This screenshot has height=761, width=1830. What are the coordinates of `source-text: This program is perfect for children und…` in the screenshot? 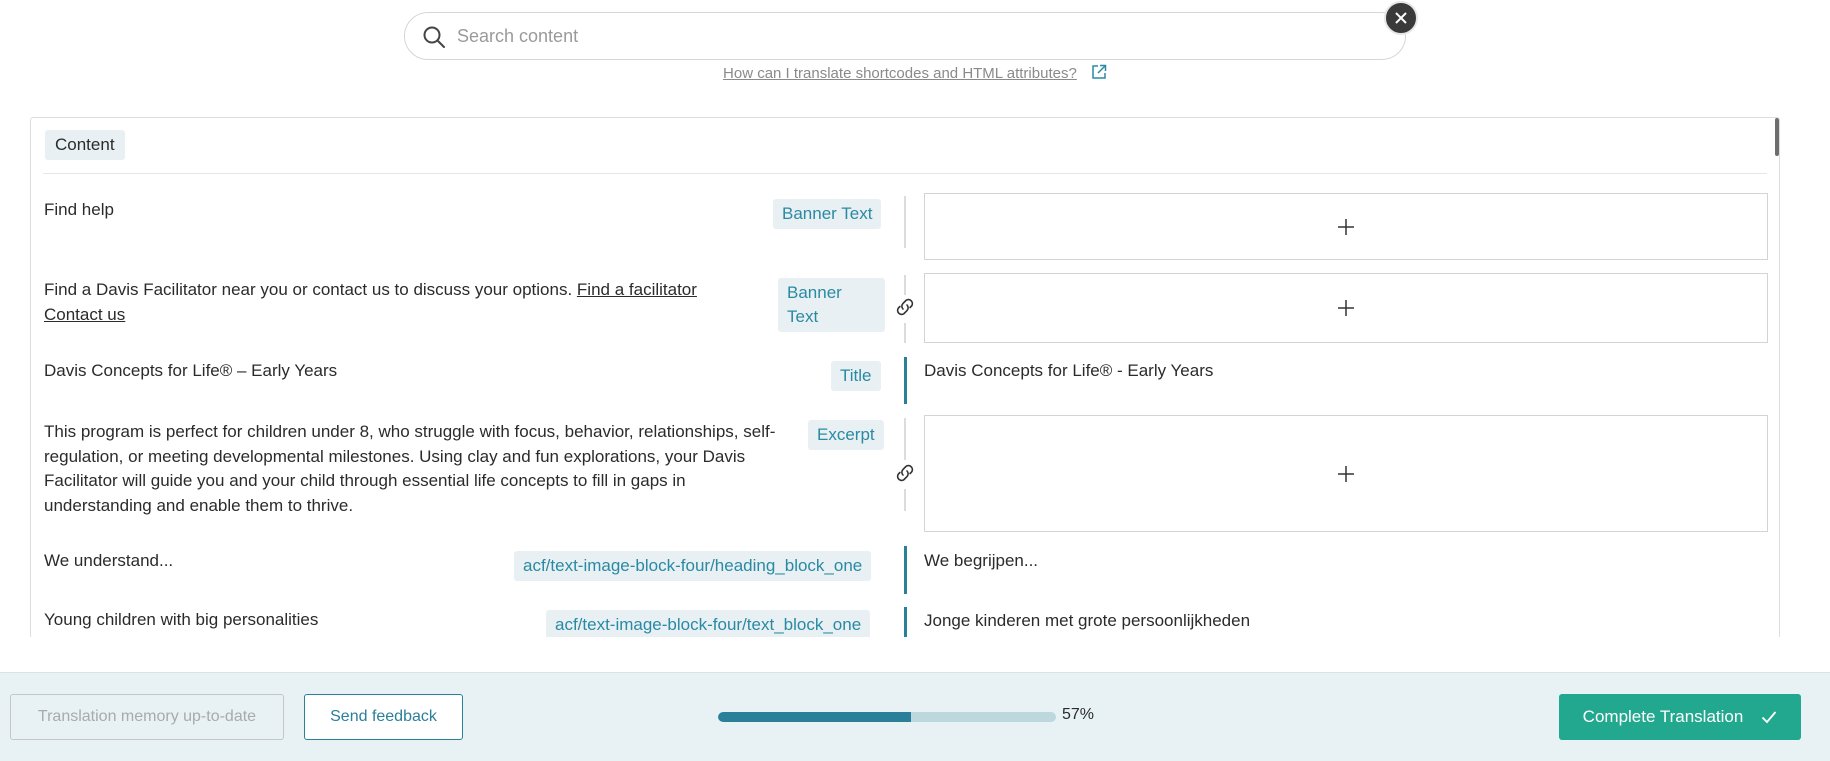 It's located at (439, 469).